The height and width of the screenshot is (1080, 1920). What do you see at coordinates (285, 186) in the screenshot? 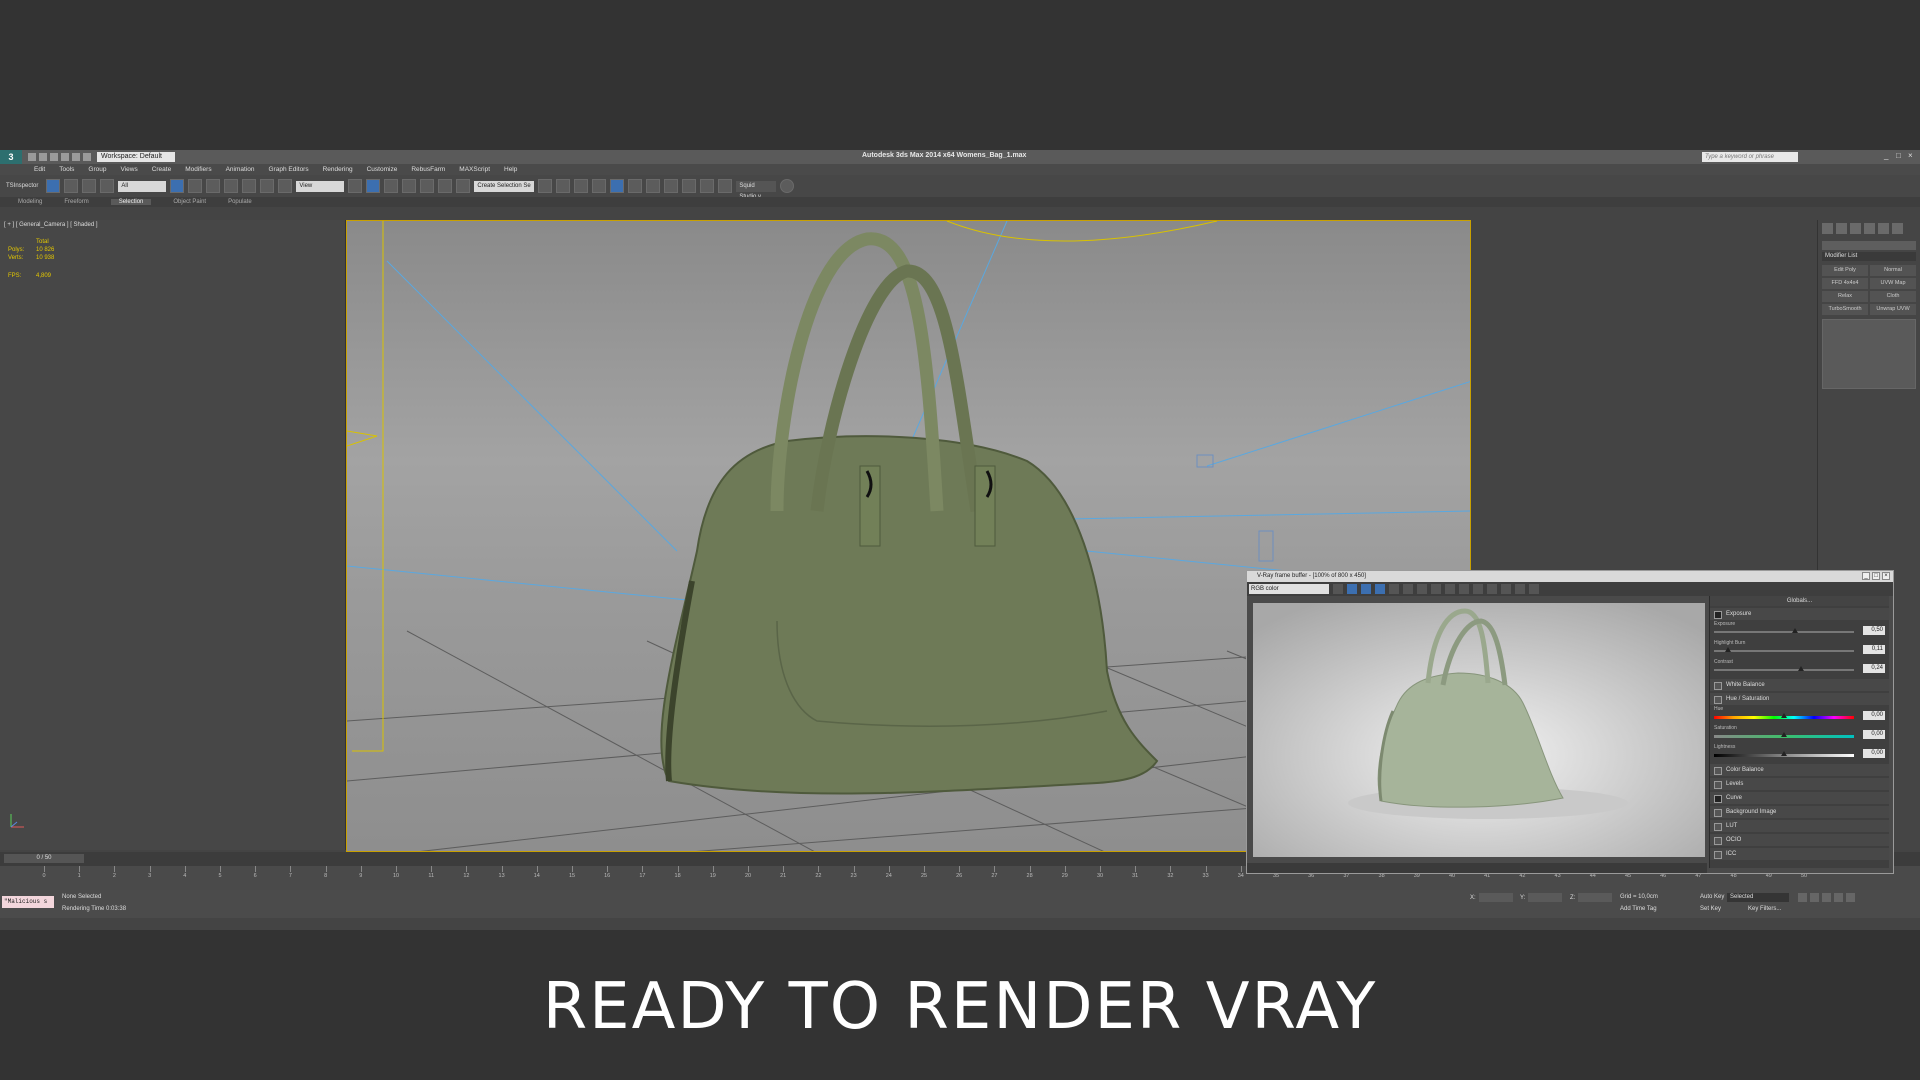
I see `scale-icon` at bounding box center [285, 186].